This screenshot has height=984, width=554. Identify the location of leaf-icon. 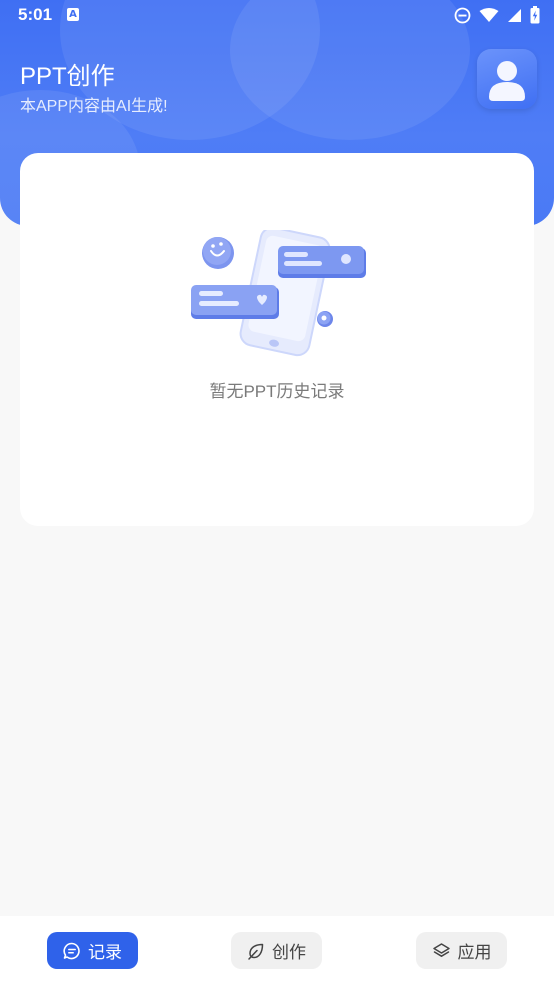
(256, 951).